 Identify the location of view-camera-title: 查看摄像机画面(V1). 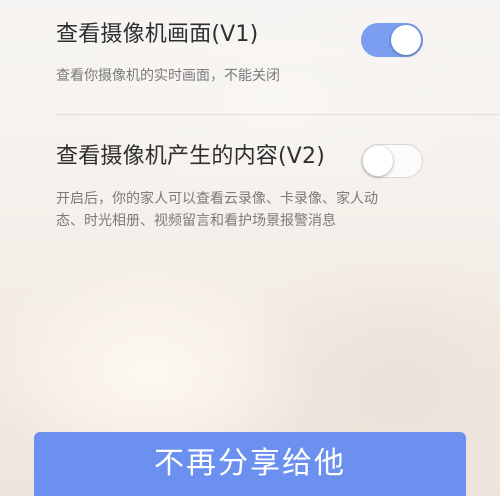
(157, 34).